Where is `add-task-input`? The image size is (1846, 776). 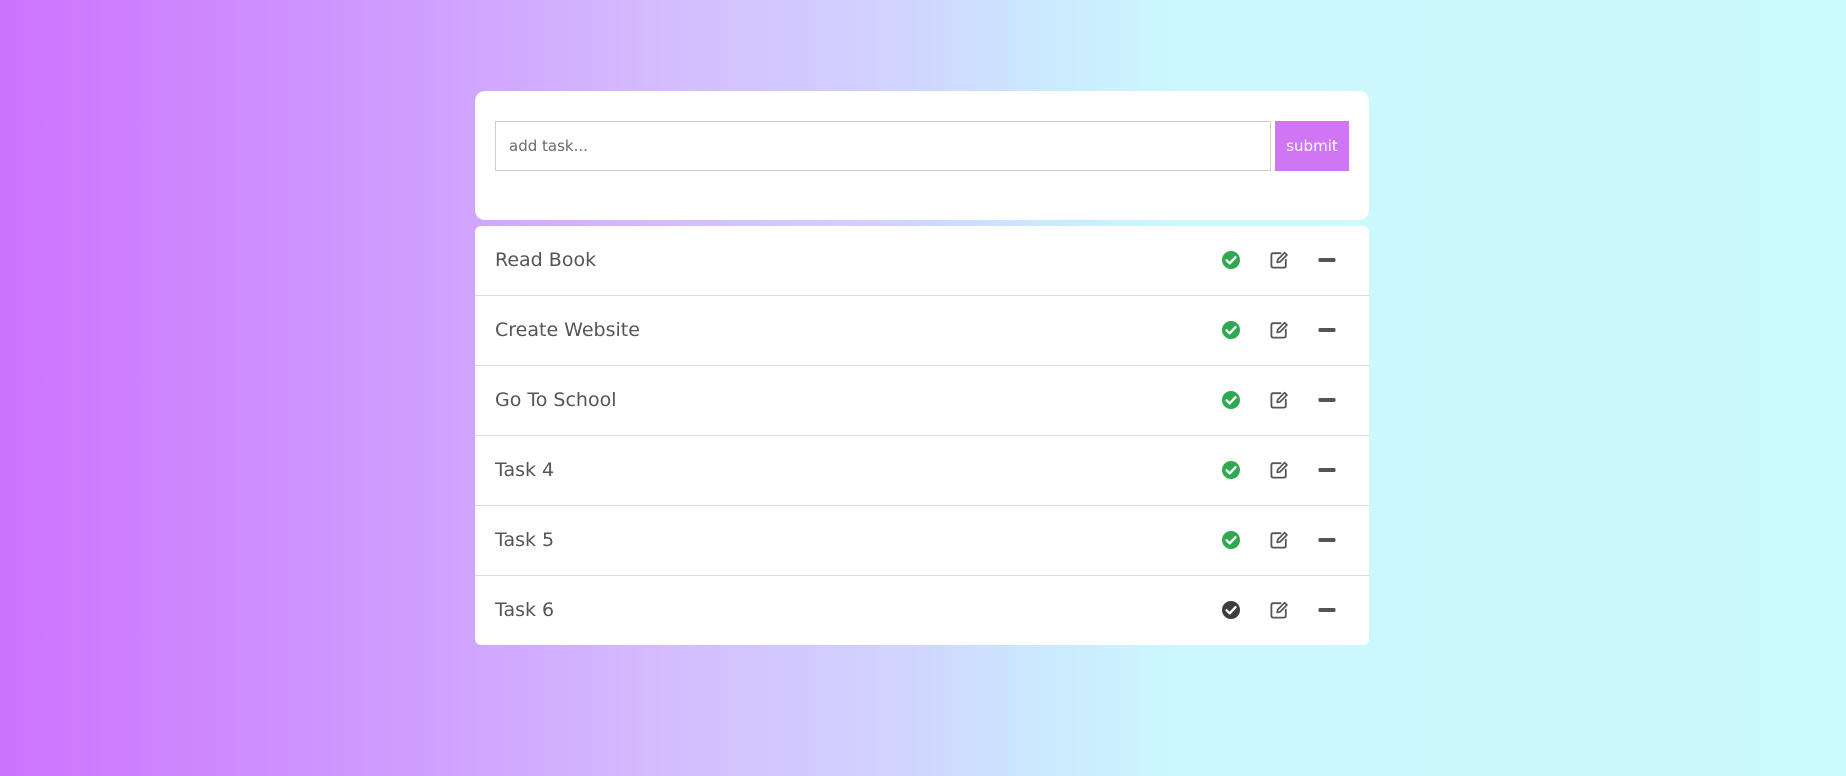
add-task-input is located at coordinates (883, 146).